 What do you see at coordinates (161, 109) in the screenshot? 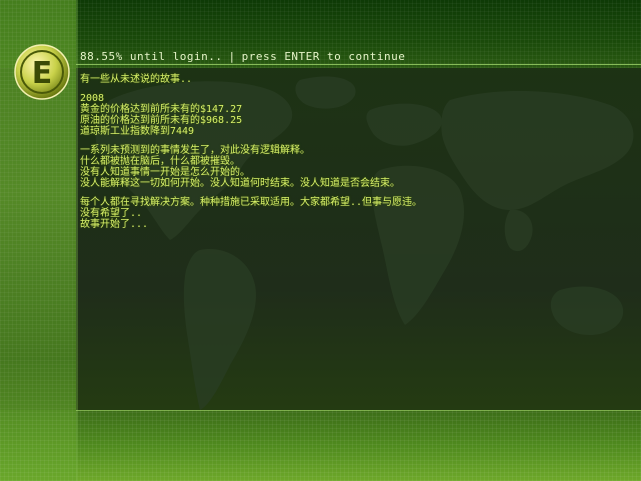
I see `story-fact: 黄金的价格达到前所未有的$147.27` at bounding box center [161, 109].